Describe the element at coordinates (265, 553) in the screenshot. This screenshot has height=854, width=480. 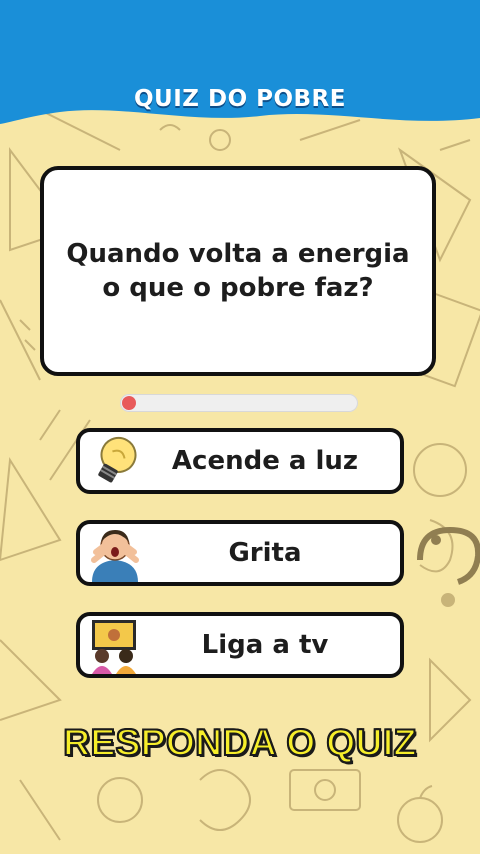
I see `answer-option-2-label: Grita` at that location.